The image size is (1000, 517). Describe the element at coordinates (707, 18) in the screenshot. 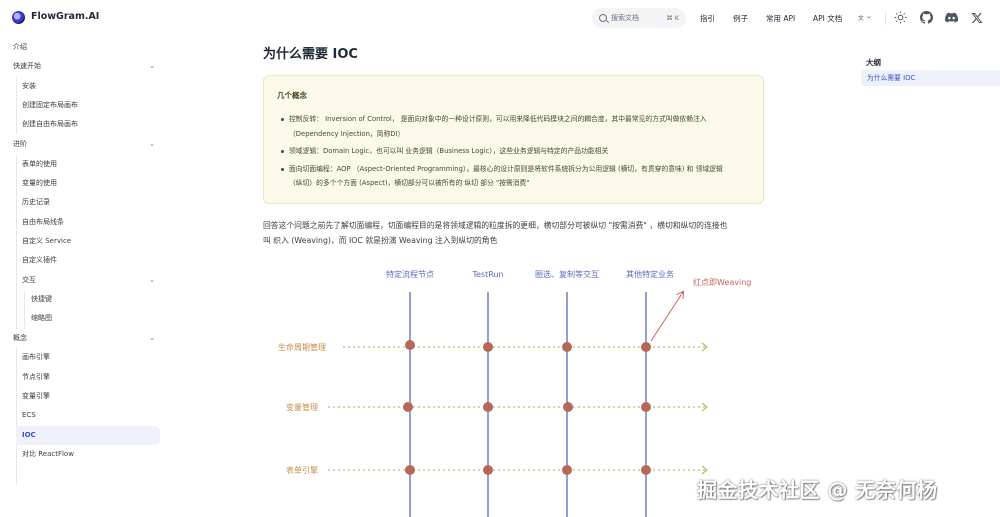

I see `nav-guide: 指引` at that location.